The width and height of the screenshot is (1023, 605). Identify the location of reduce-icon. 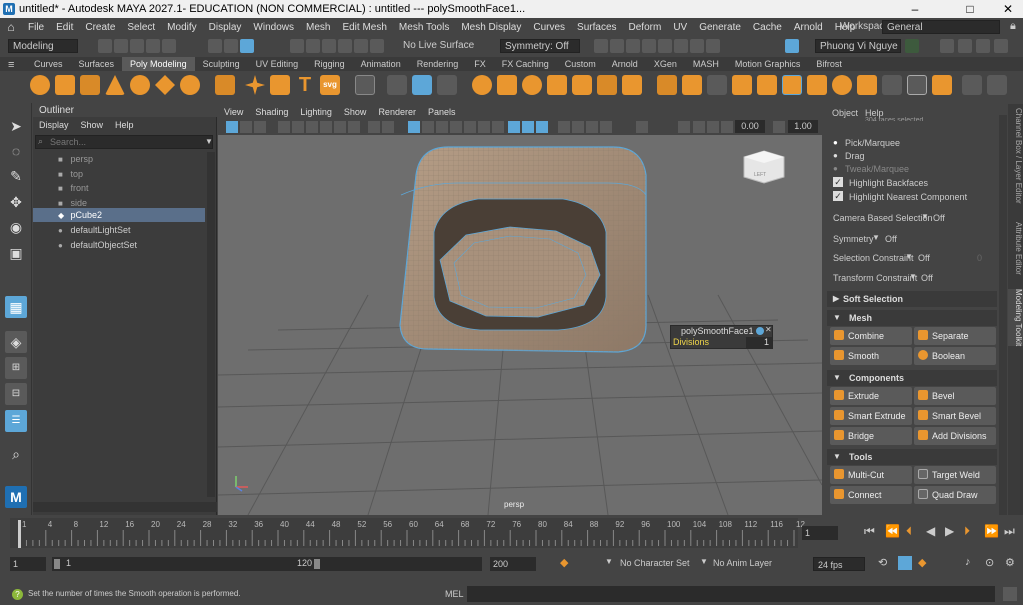
(632, 85).